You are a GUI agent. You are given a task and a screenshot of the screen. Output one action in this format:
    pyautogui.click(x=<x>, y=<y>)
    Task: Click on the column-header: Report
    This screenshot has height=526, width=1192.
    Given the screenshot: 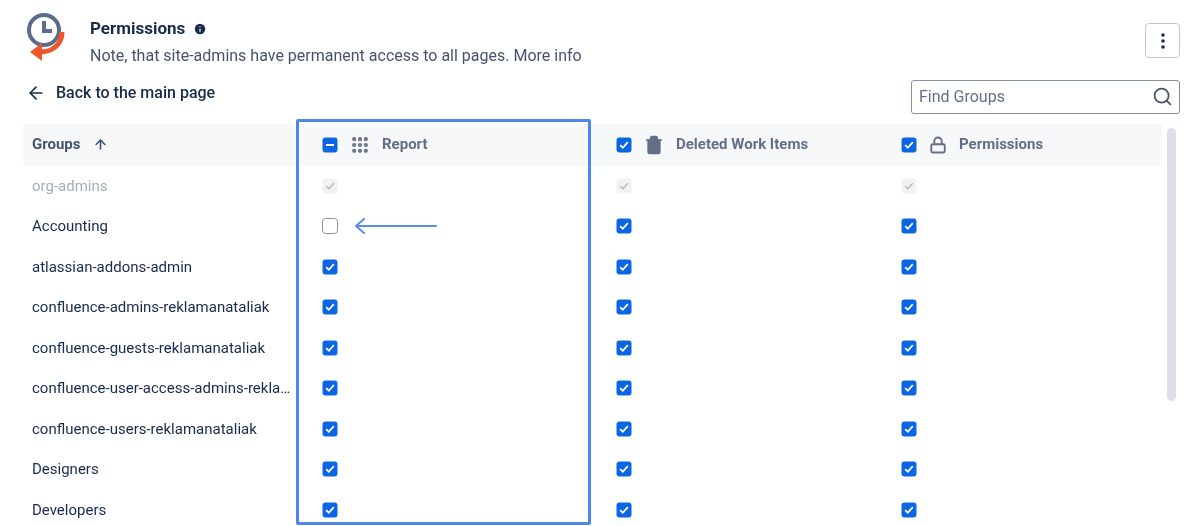 What is the action you would take?
    pyautogui.click(x=405, y=145)
    